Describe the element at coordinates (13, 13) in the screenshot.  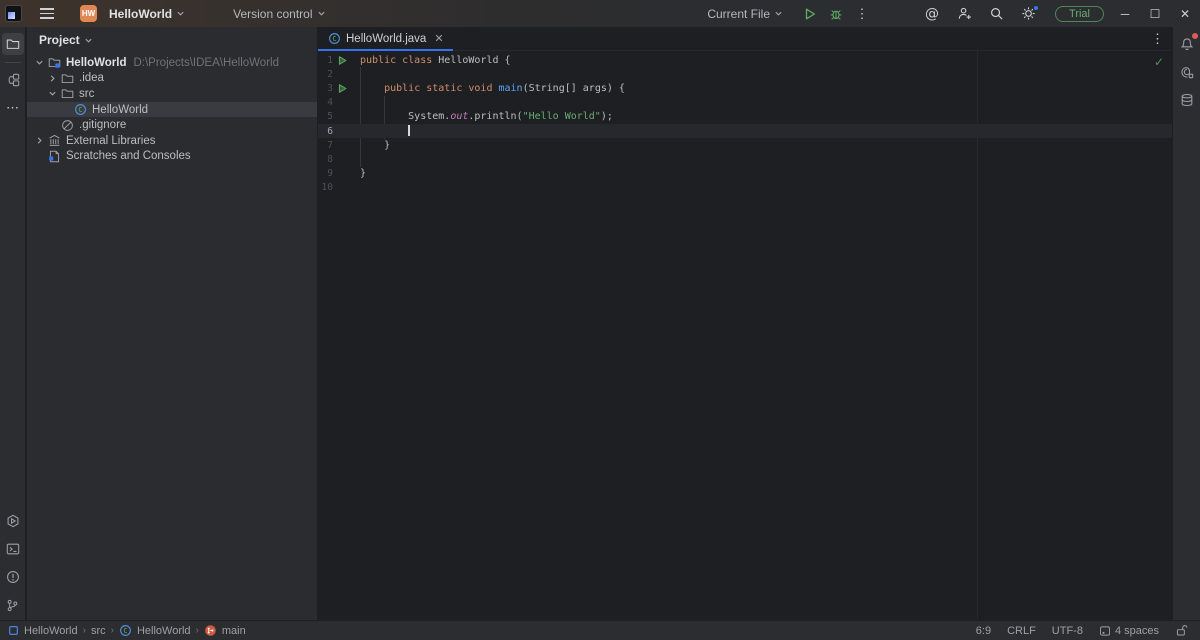
I see `intellij-logo-icon` at that location.